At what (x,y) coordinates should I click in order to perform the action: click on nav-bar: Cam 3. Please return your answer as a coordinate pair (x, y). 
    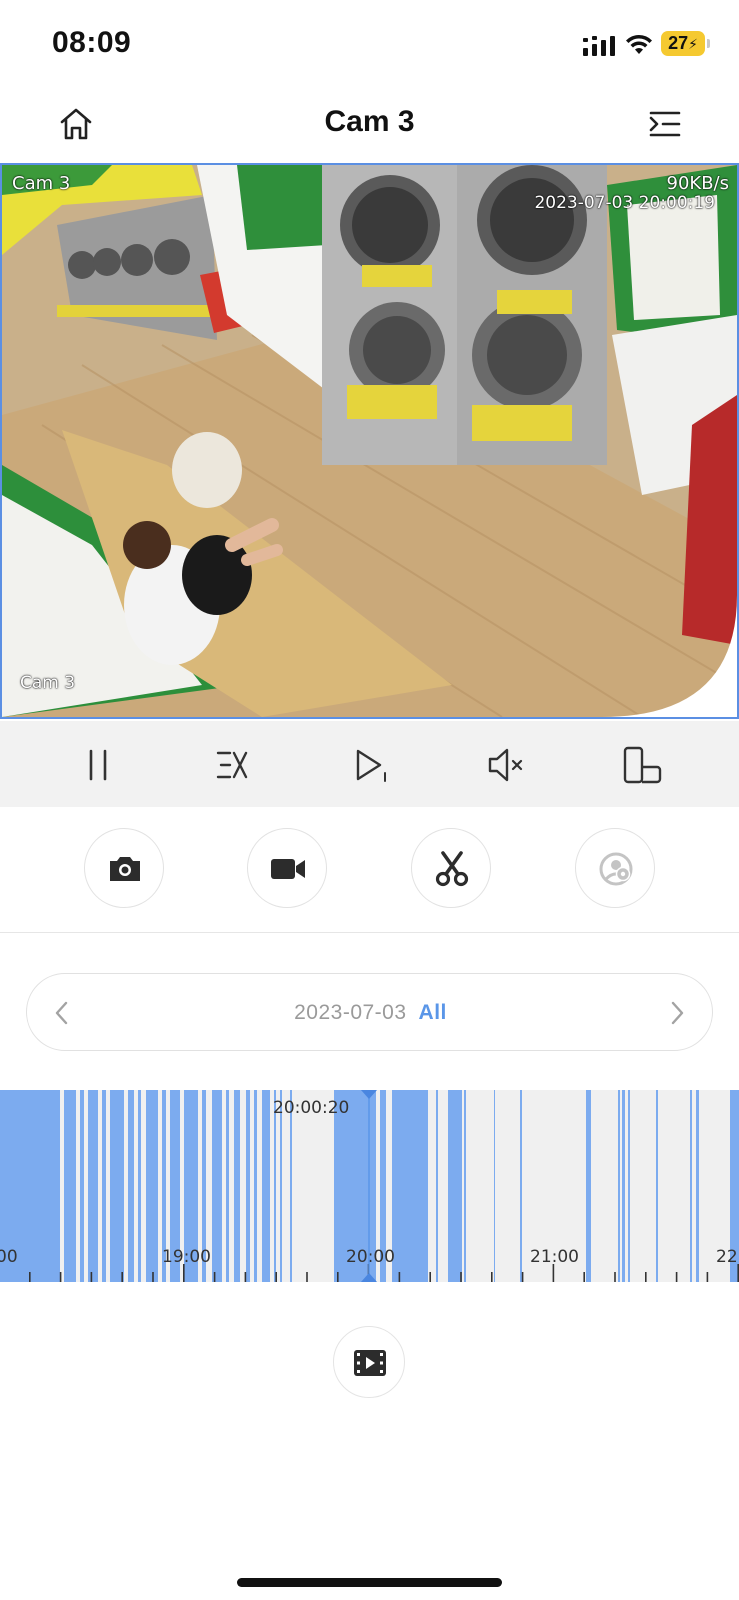
    Looking at the image, I should click on (369, 125).